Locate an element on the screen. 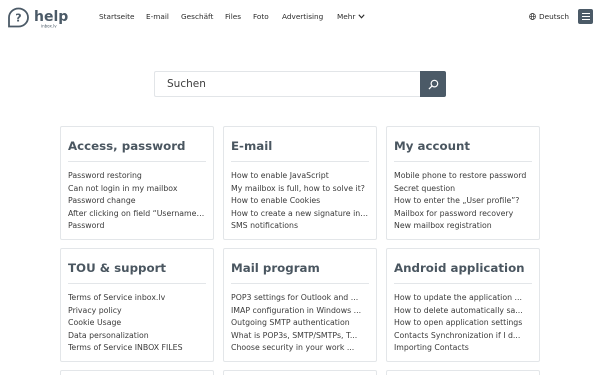 The width and height of the screenshot is (600, 375). card-link: Cookie Usage is located at coordinates (136, 323).